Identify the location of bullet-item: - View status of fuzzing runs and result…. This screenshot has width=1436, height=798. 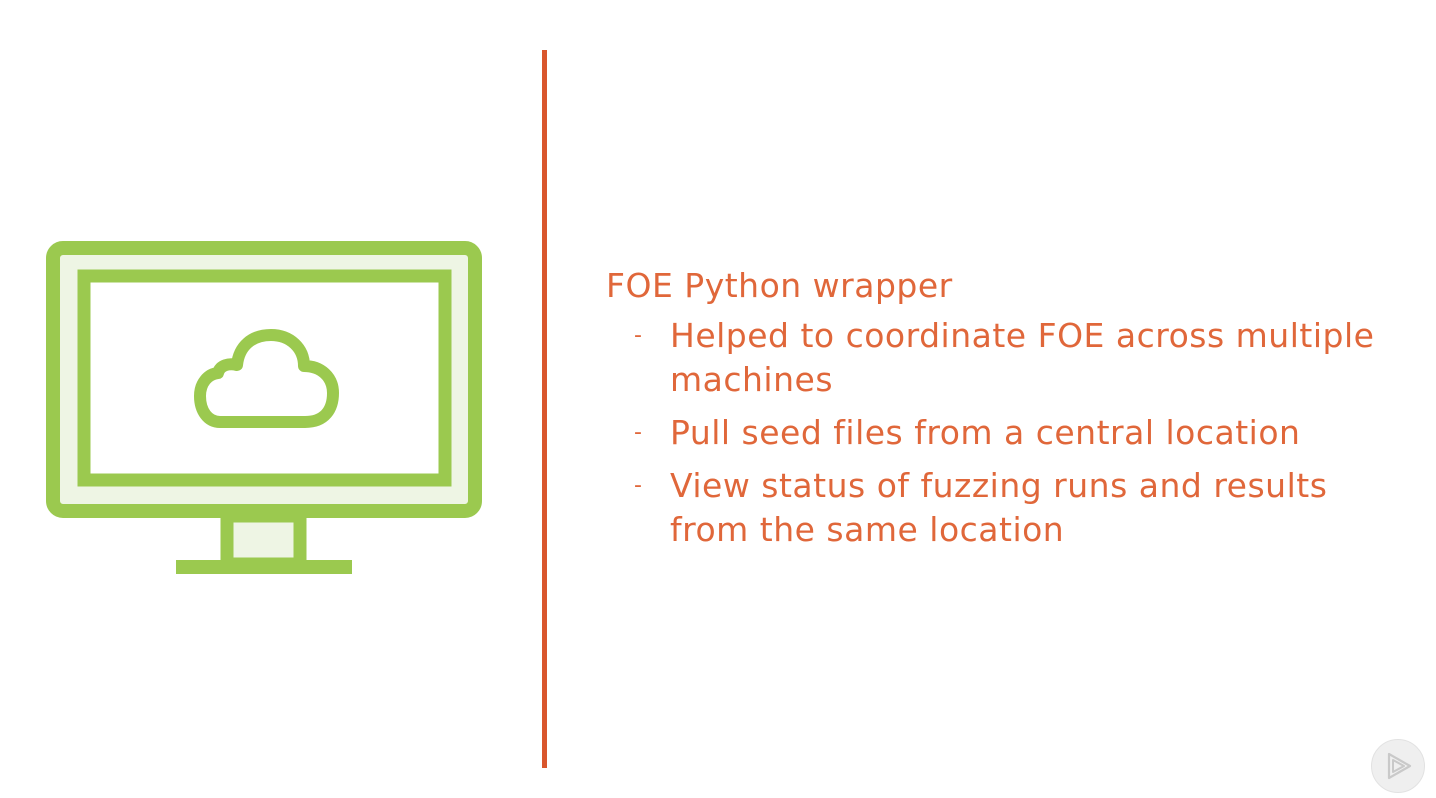
(1006, 508).